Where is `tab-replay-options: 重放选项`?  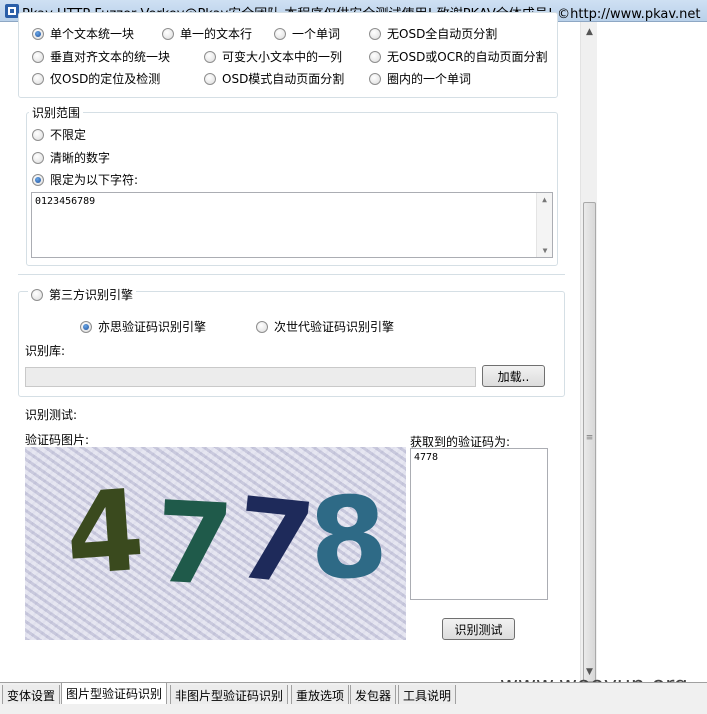
tab-replay-options: 重放选项 is located at coordinates (320, 695).